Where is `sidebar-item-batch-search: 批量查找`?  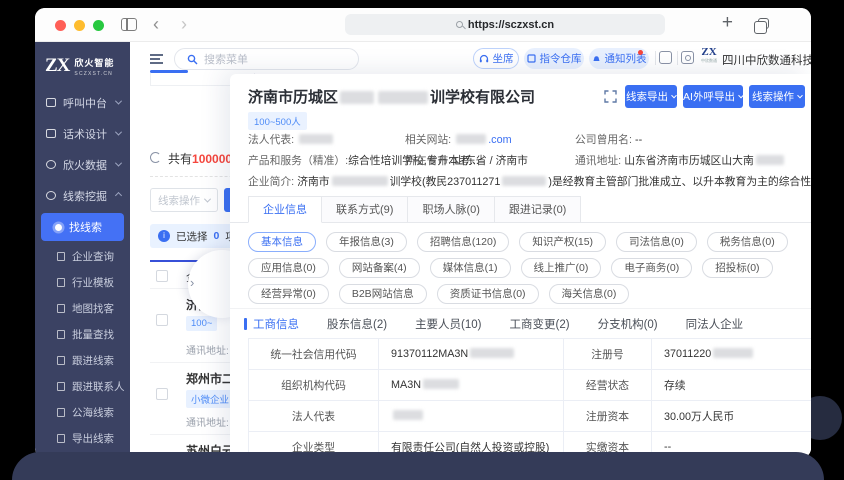
sidebar-item-batch-search: 批量查找 is located at coordinates (82, 334).